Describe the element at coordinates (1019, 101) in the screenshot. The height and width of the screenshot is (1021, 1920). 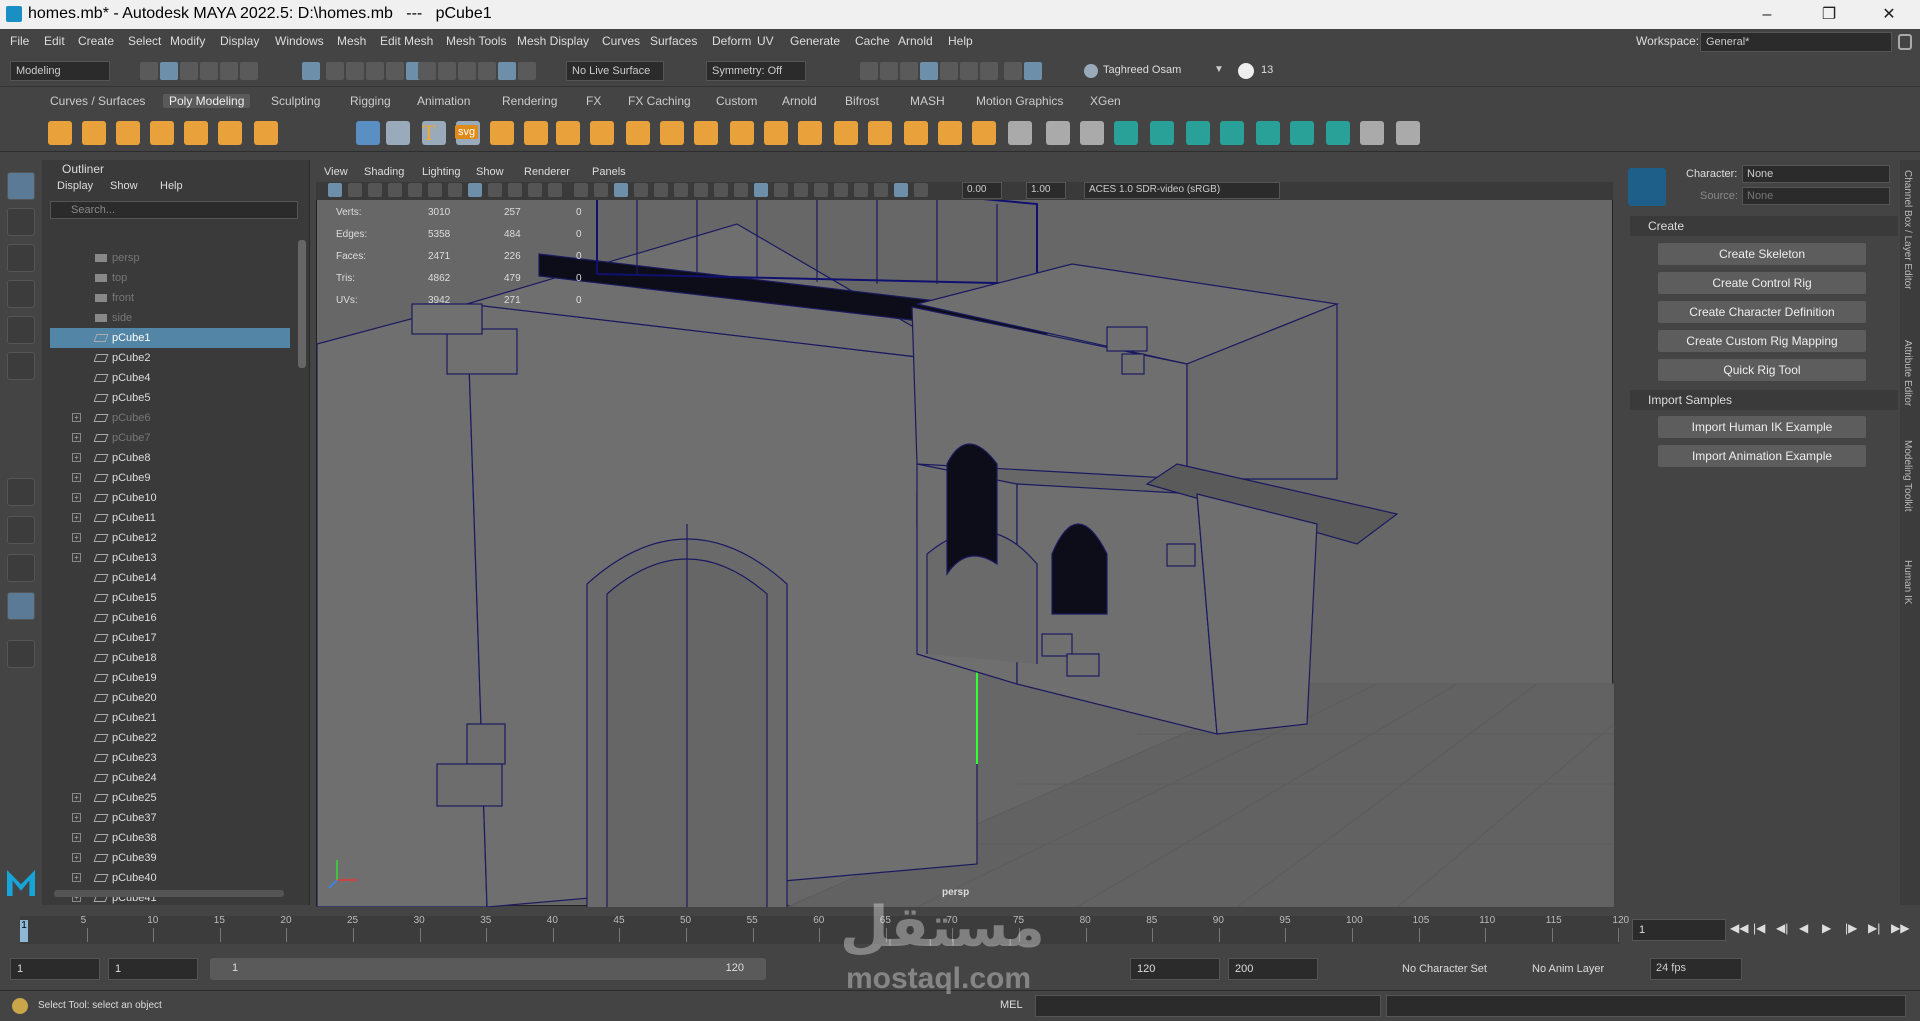
I see `shelf-tab-motion-graphics: Motion Graphics` at that location.